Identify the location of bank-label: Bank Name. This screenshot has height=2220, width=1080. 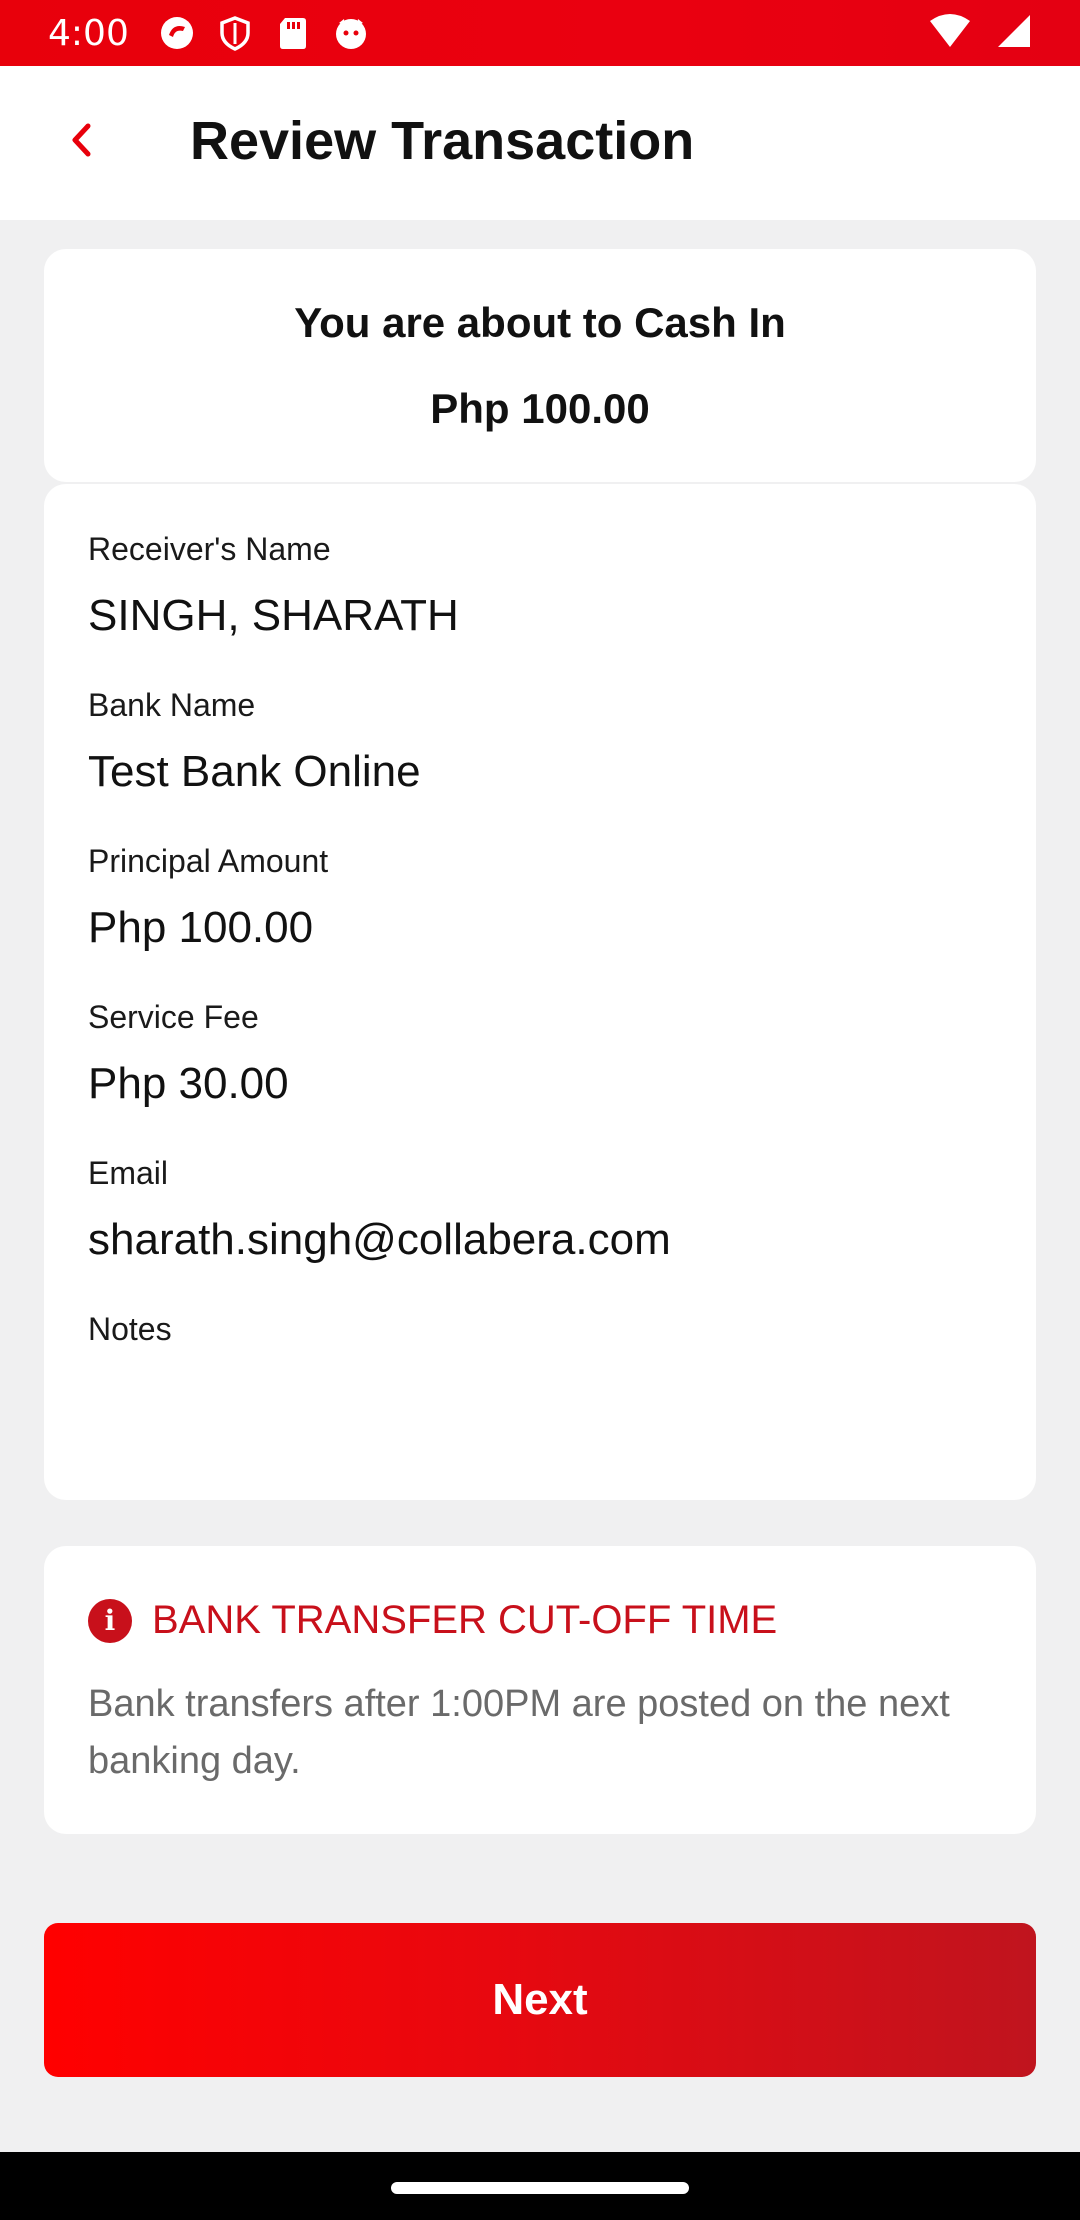
(172, 705).